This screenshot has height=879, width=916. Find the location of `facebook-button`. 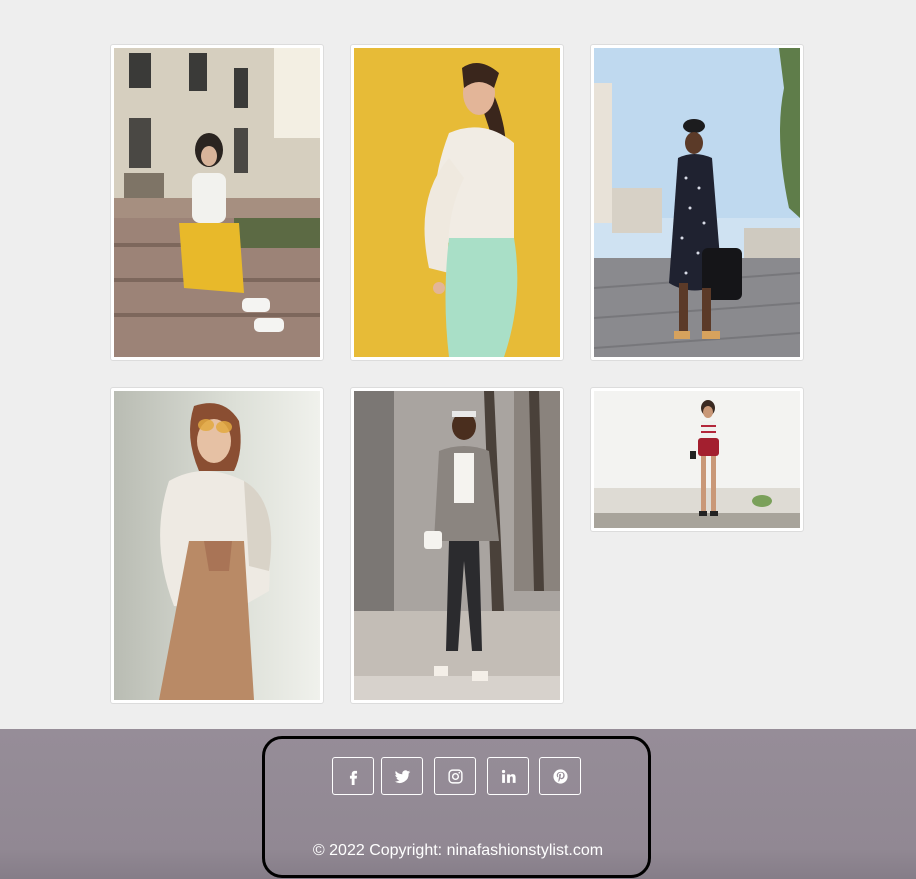

facebook-button is located at coordinates (353, 776).